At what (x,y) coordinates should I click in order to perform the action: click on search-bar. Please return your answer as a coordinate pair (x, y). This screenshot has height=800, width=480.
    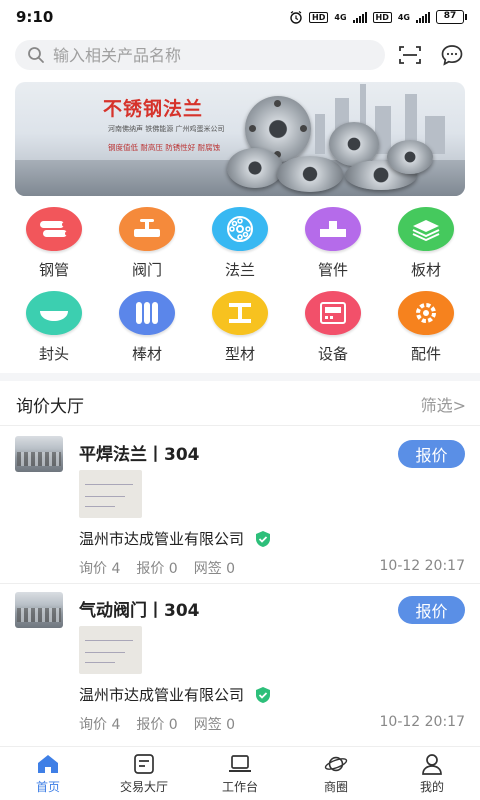
    Looking at the image, I should click on (200, 55).